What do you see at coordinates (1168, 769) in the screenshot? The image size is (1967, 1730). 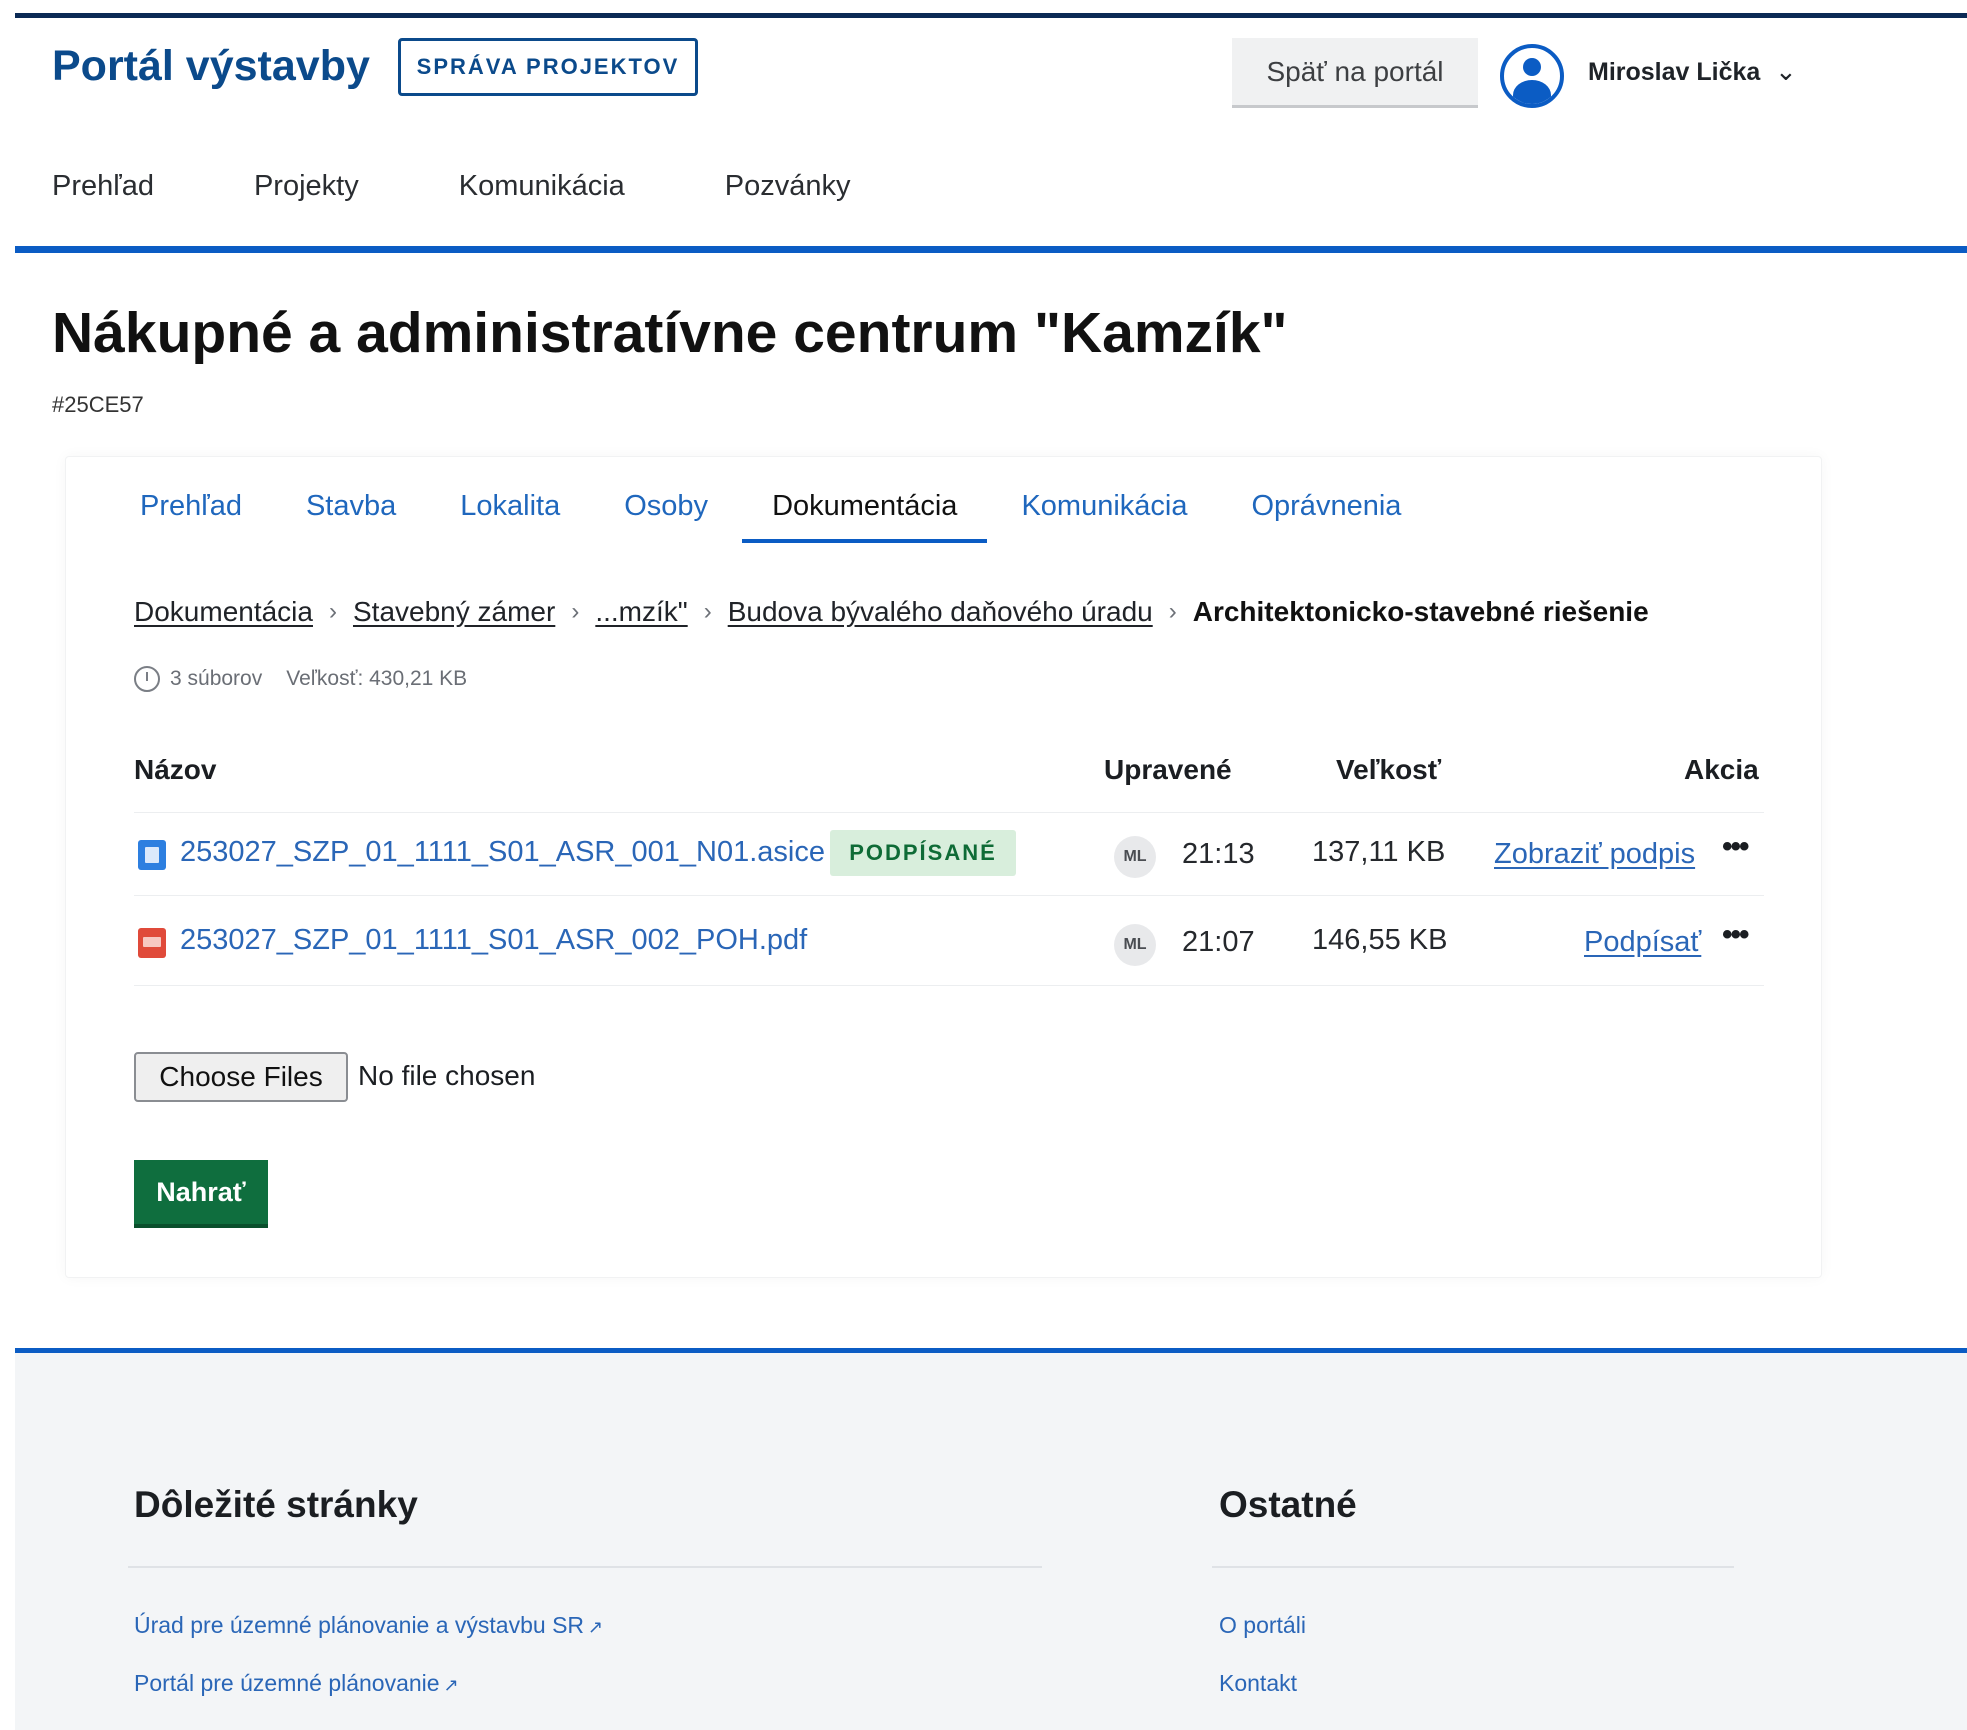 I see `column-header-modified: Upravené` at bounding box center [1168, 769].